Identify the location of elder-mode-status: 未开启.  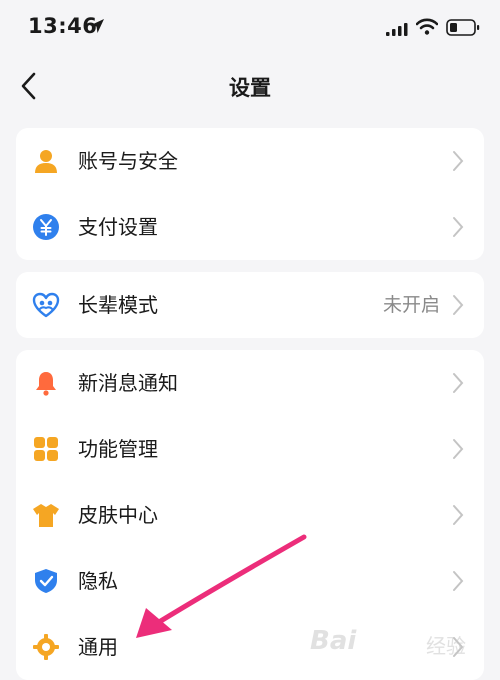
(411, 305).